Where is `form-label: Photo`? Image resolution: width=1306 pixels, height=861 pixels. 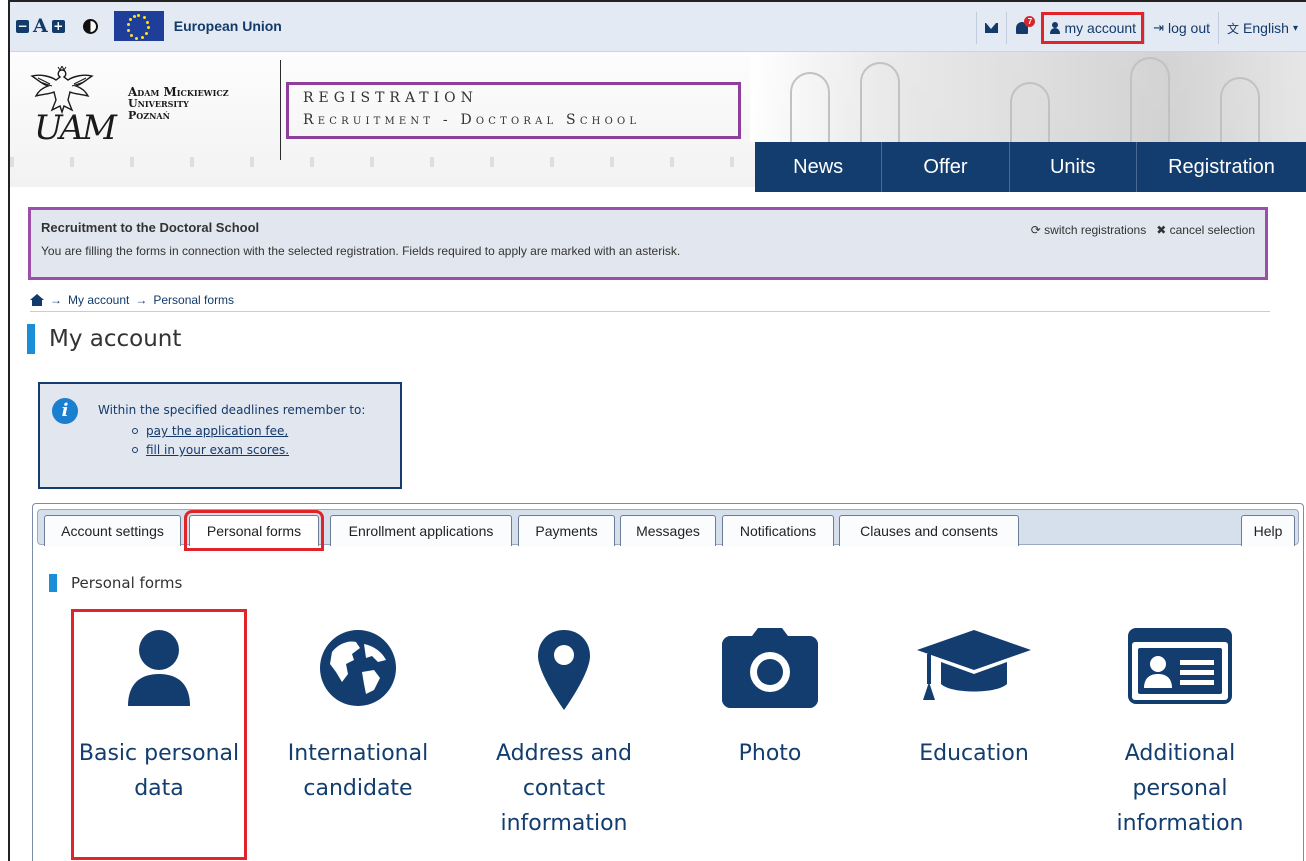
form-label: Photo is located at coordinates (770, 753).